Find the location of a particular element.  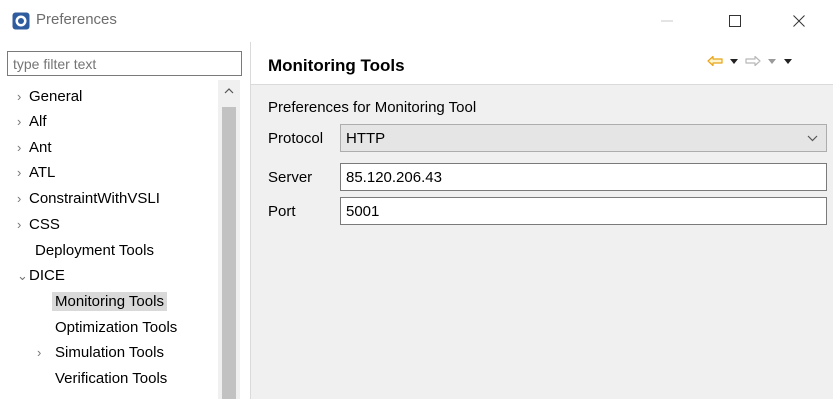

close-button is located at coordinates (799, 21).